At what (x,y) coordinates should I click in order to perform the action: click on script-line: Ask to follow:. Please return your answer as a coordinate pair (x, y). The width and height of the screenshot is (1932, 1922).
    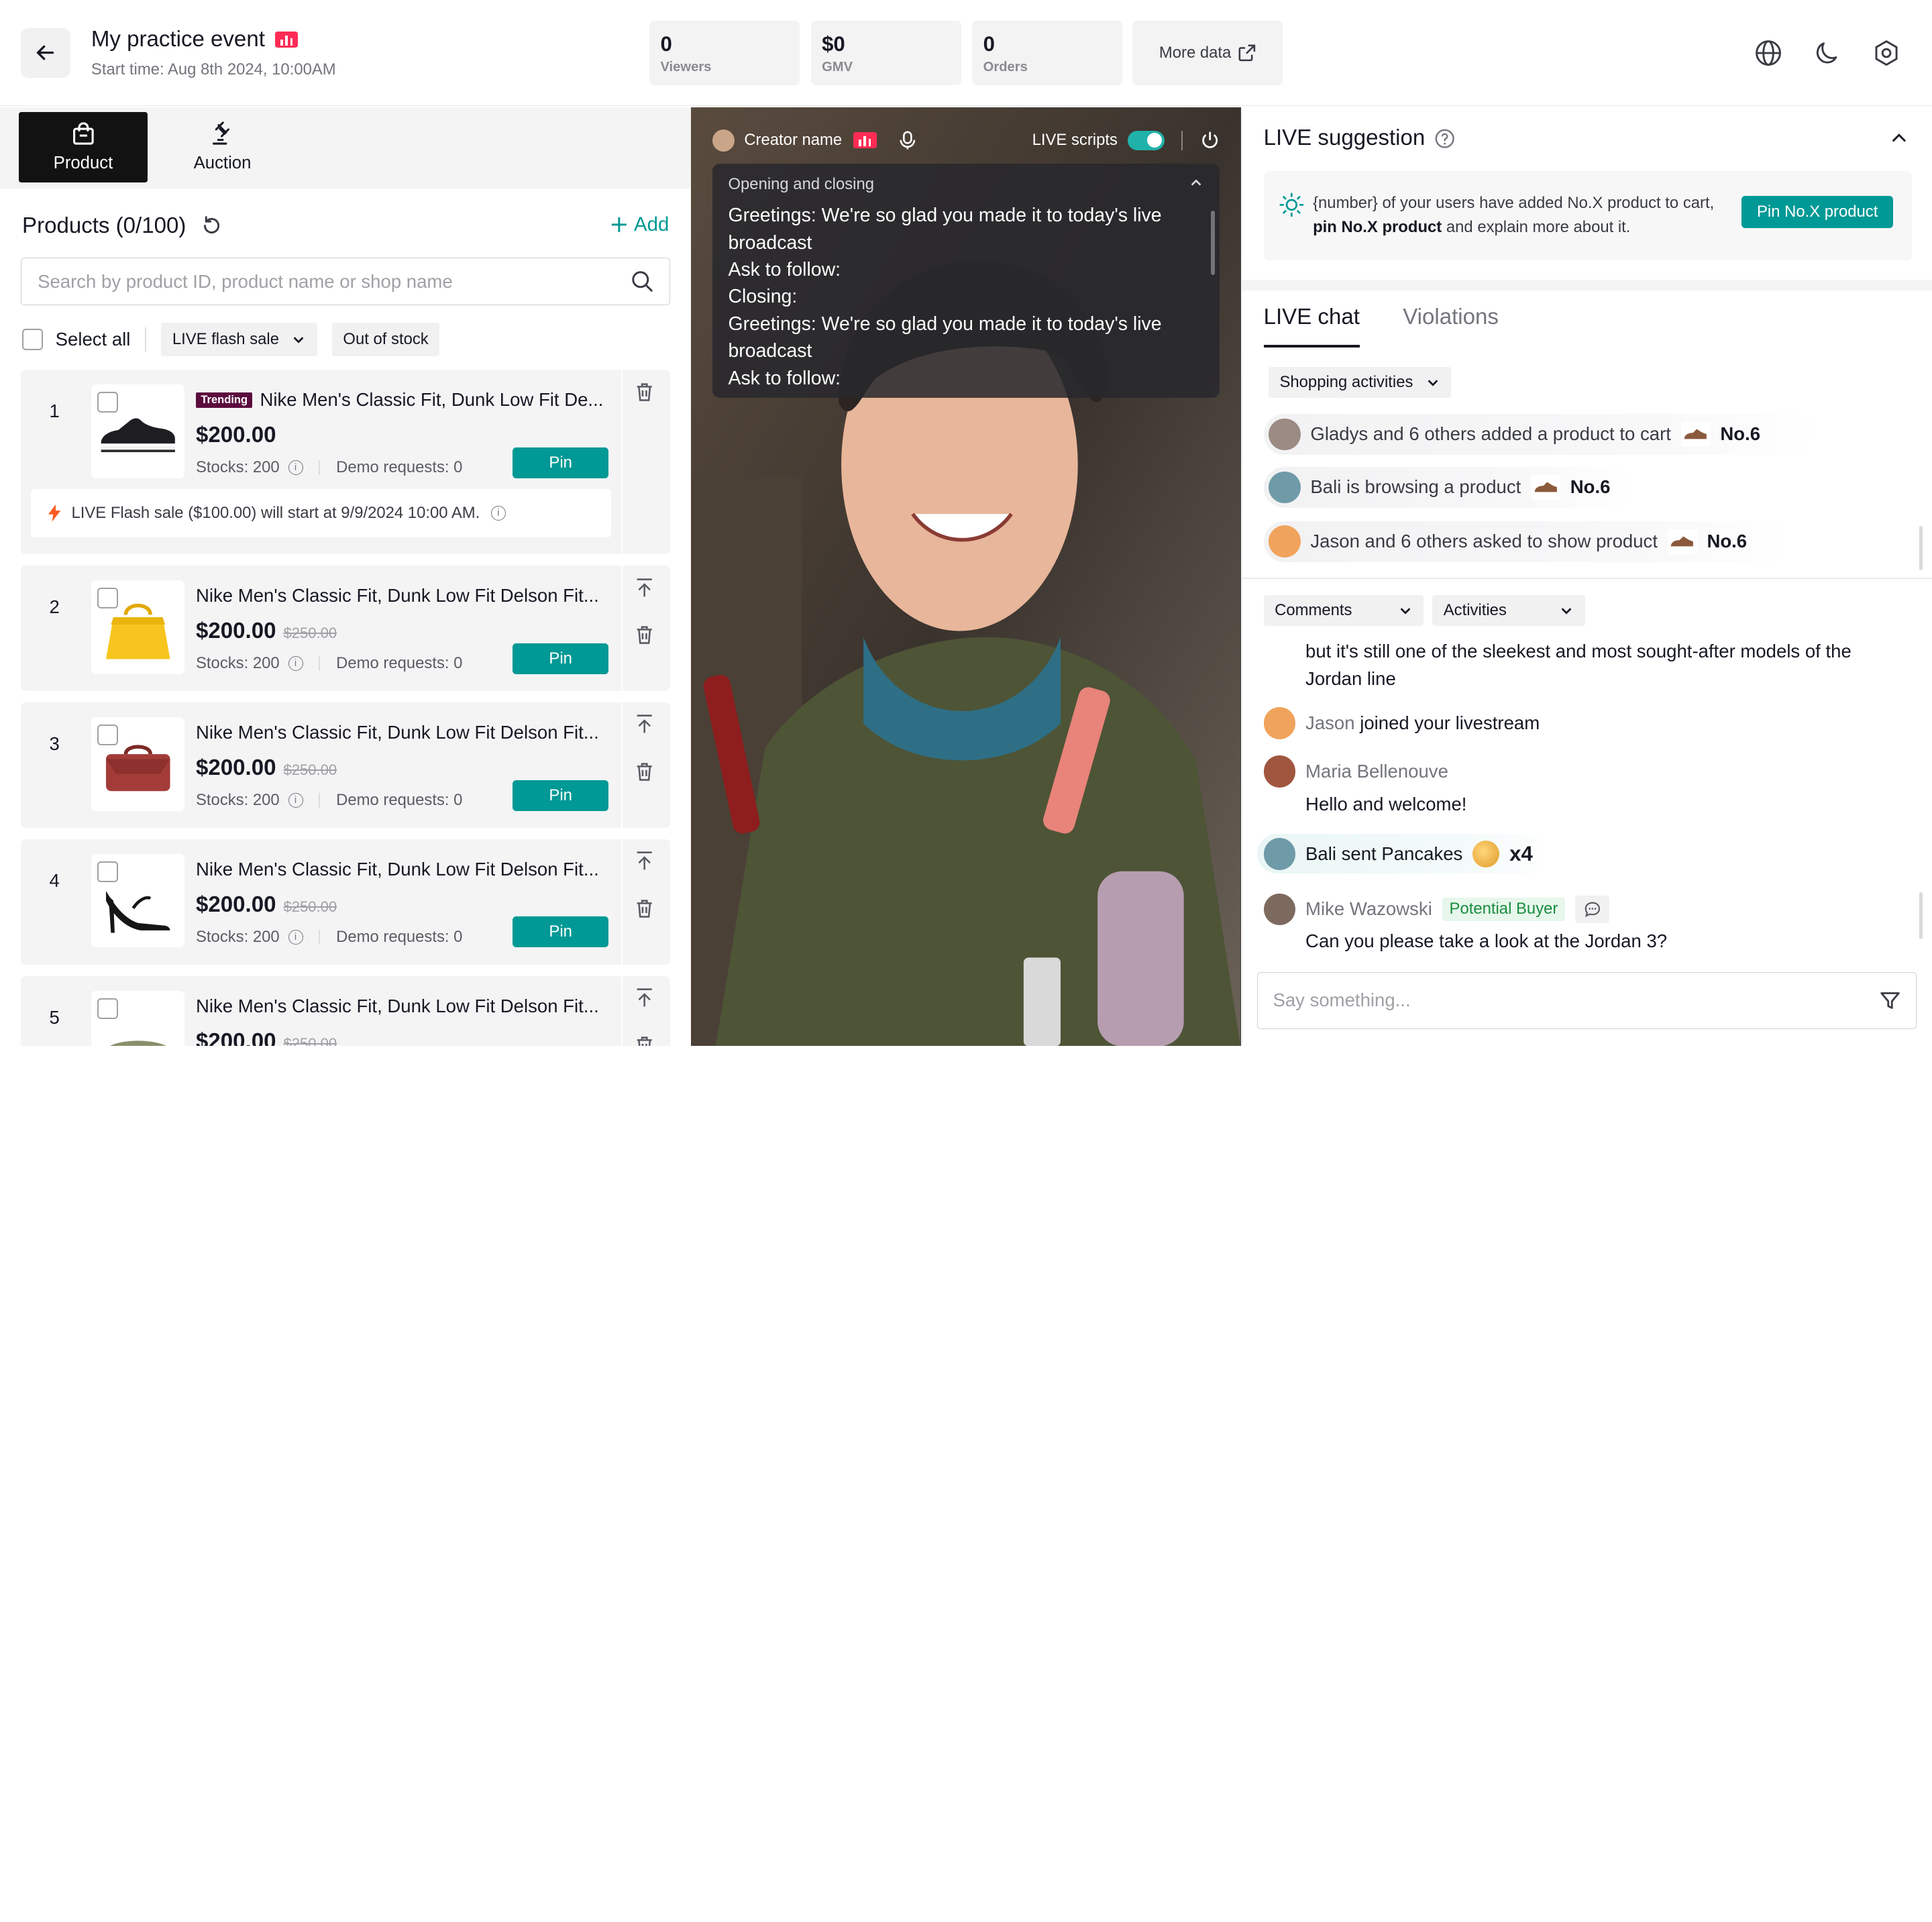
    Looking at the image, I should click on (784, 378).